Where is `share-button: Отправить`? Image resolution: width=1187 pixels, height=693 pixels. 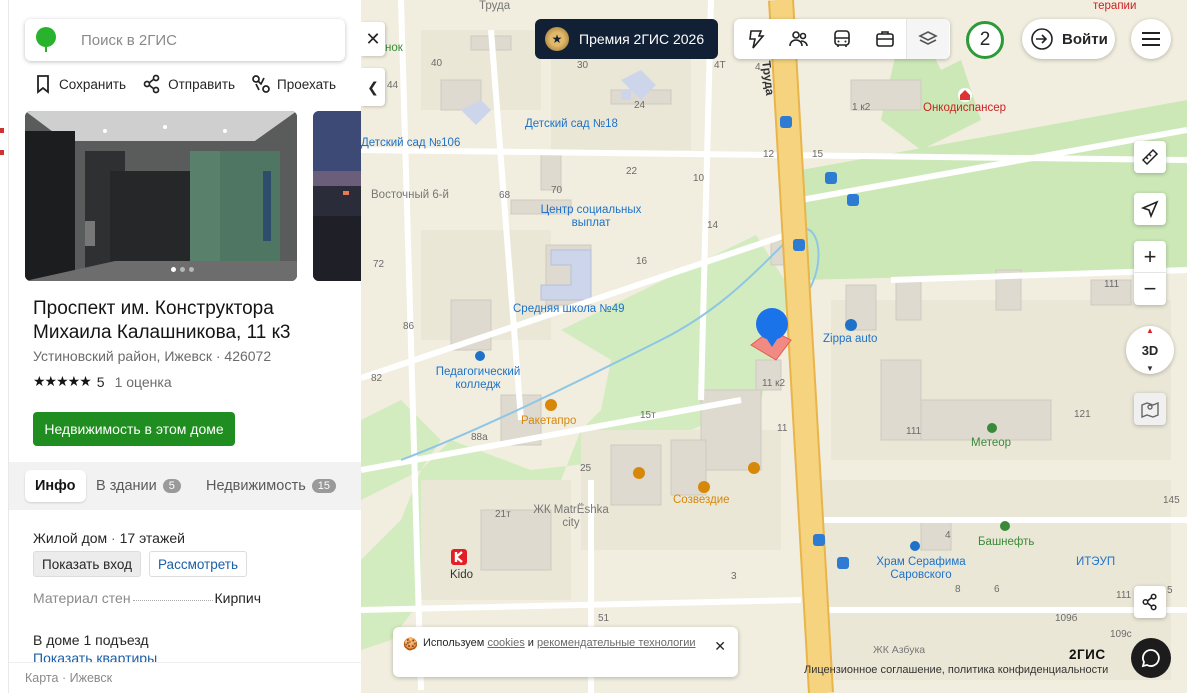 share-button: Отправить is located at coordinates (188, 84).